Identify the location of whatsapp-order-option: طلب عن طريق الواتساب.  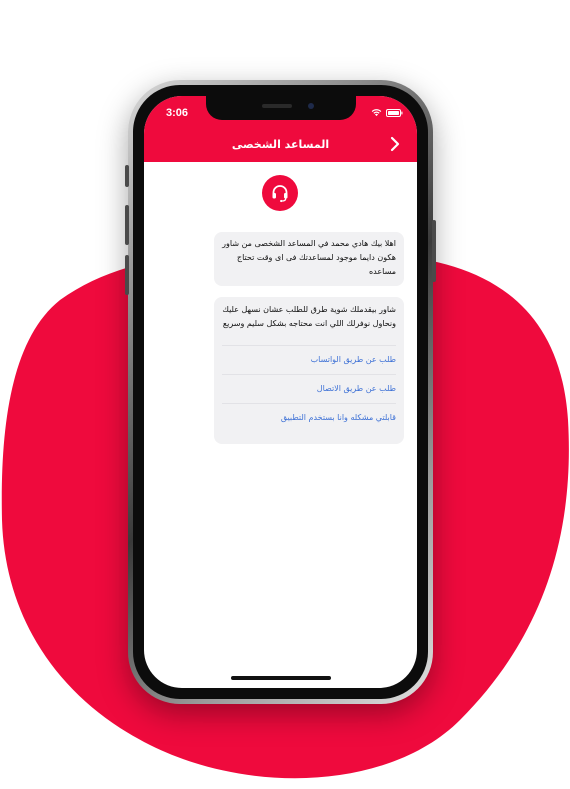
(309, 359).